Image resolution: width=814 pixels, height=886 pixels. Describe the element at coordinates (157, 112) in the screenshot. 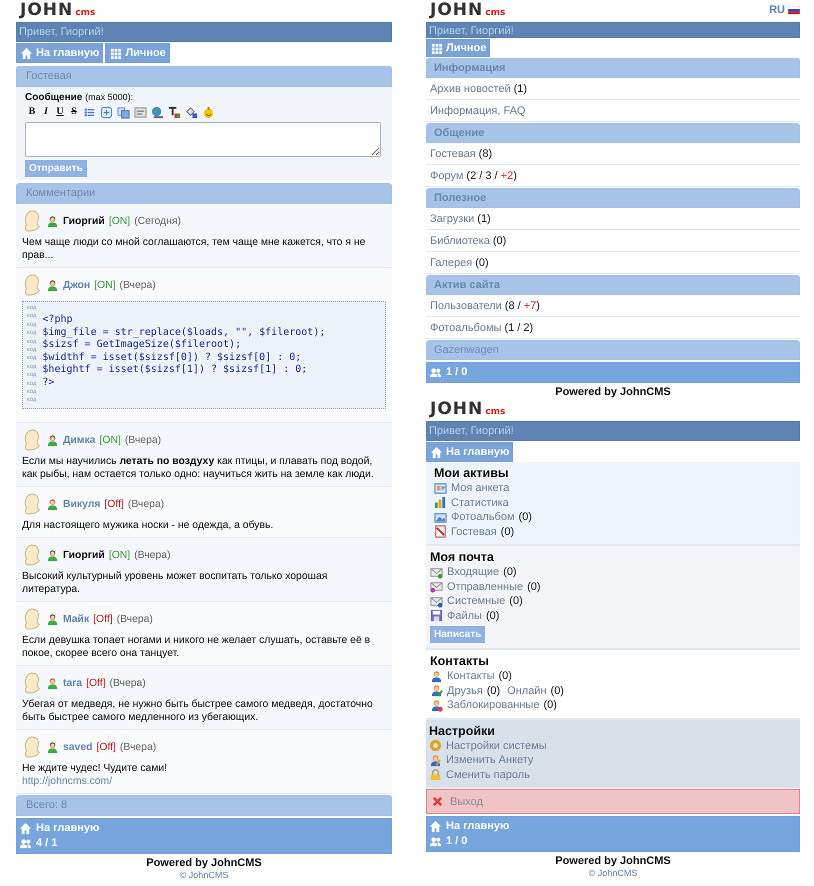

I see `globe-icon` at that location.